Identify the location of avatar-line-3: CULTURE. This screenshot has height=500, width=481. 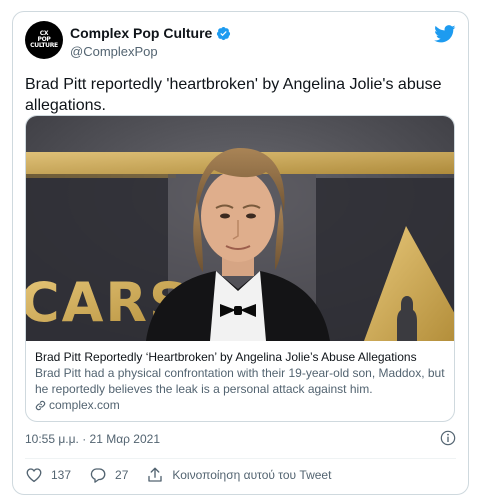
(44, 45).